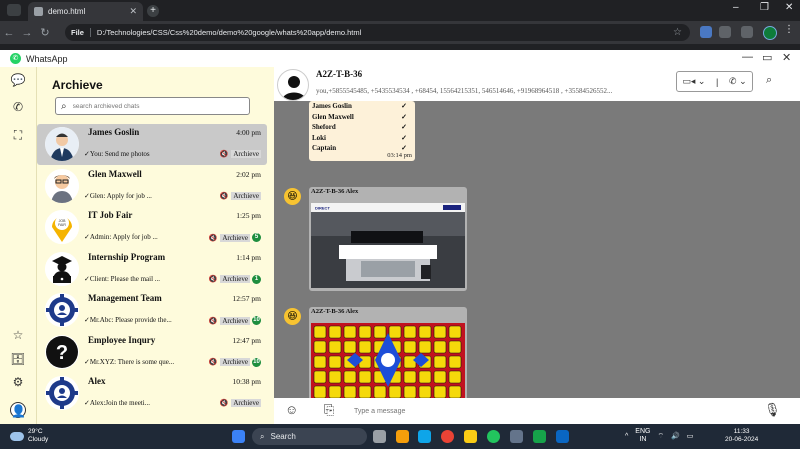 The image size is (800, 449). What do you see at coordinates (9, 33) in the screenshot?
I see `back-icon: ←` at bounding box center [9, 33].